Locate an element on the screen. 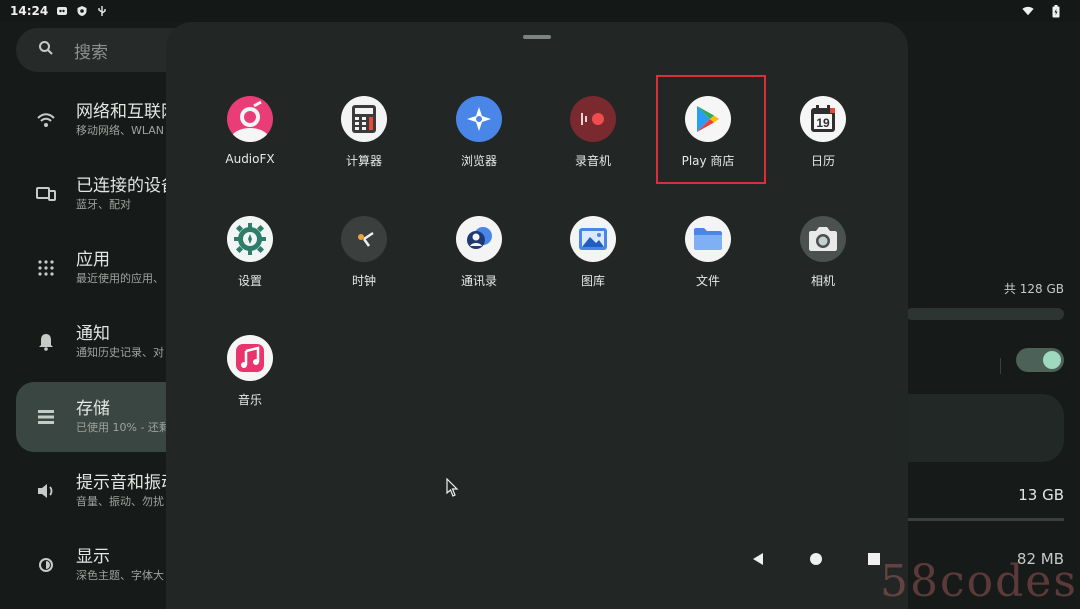 The image size is (1080, 609). brightness-icon is located at coordinates (46, 565).